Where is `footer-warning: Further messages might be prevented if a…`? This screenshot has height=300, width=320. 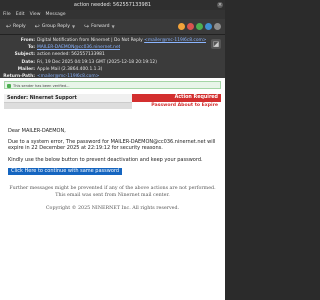
footer-warning: Further messages might be prevented if a… is located at coordinates (112, 188).